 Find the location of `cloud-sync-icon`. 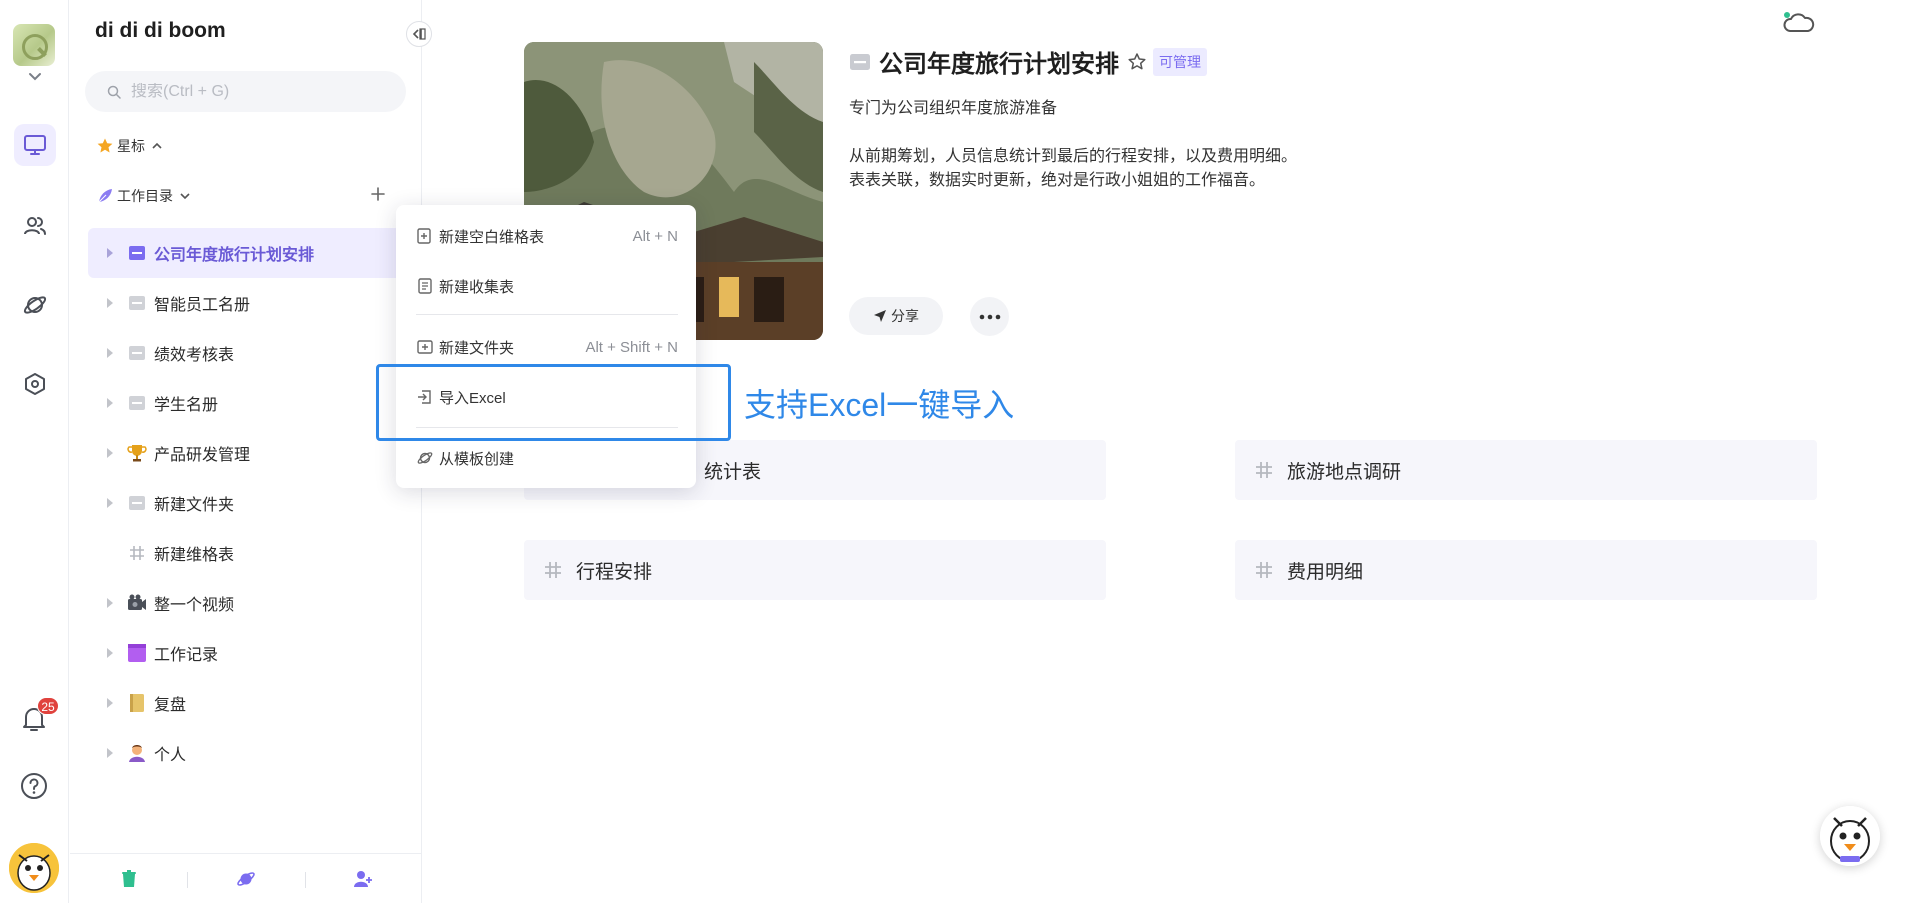

cloud-sync-icon is located at coordinates (1798, 22).